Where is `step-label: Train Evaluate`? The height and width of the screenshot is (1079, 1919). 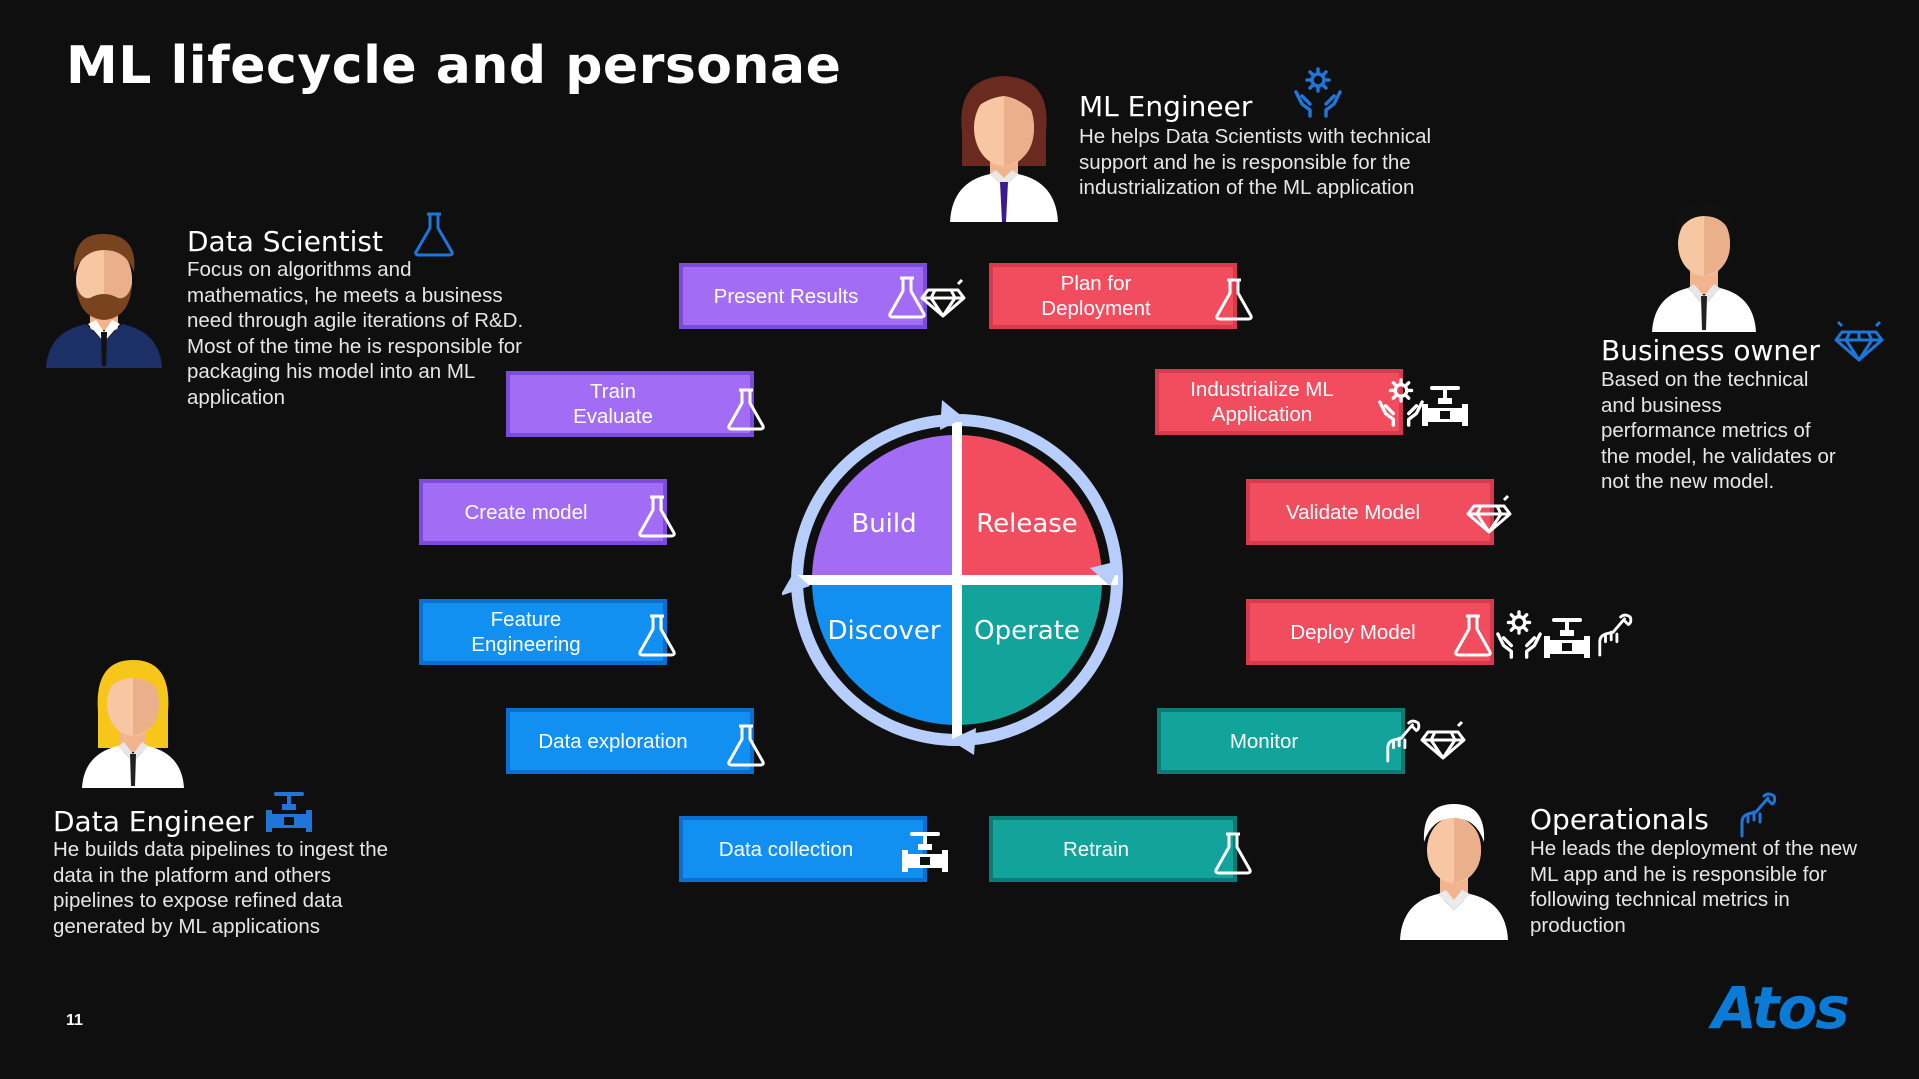 step-label: Train Evaluate is located at coordinates (613, 404).